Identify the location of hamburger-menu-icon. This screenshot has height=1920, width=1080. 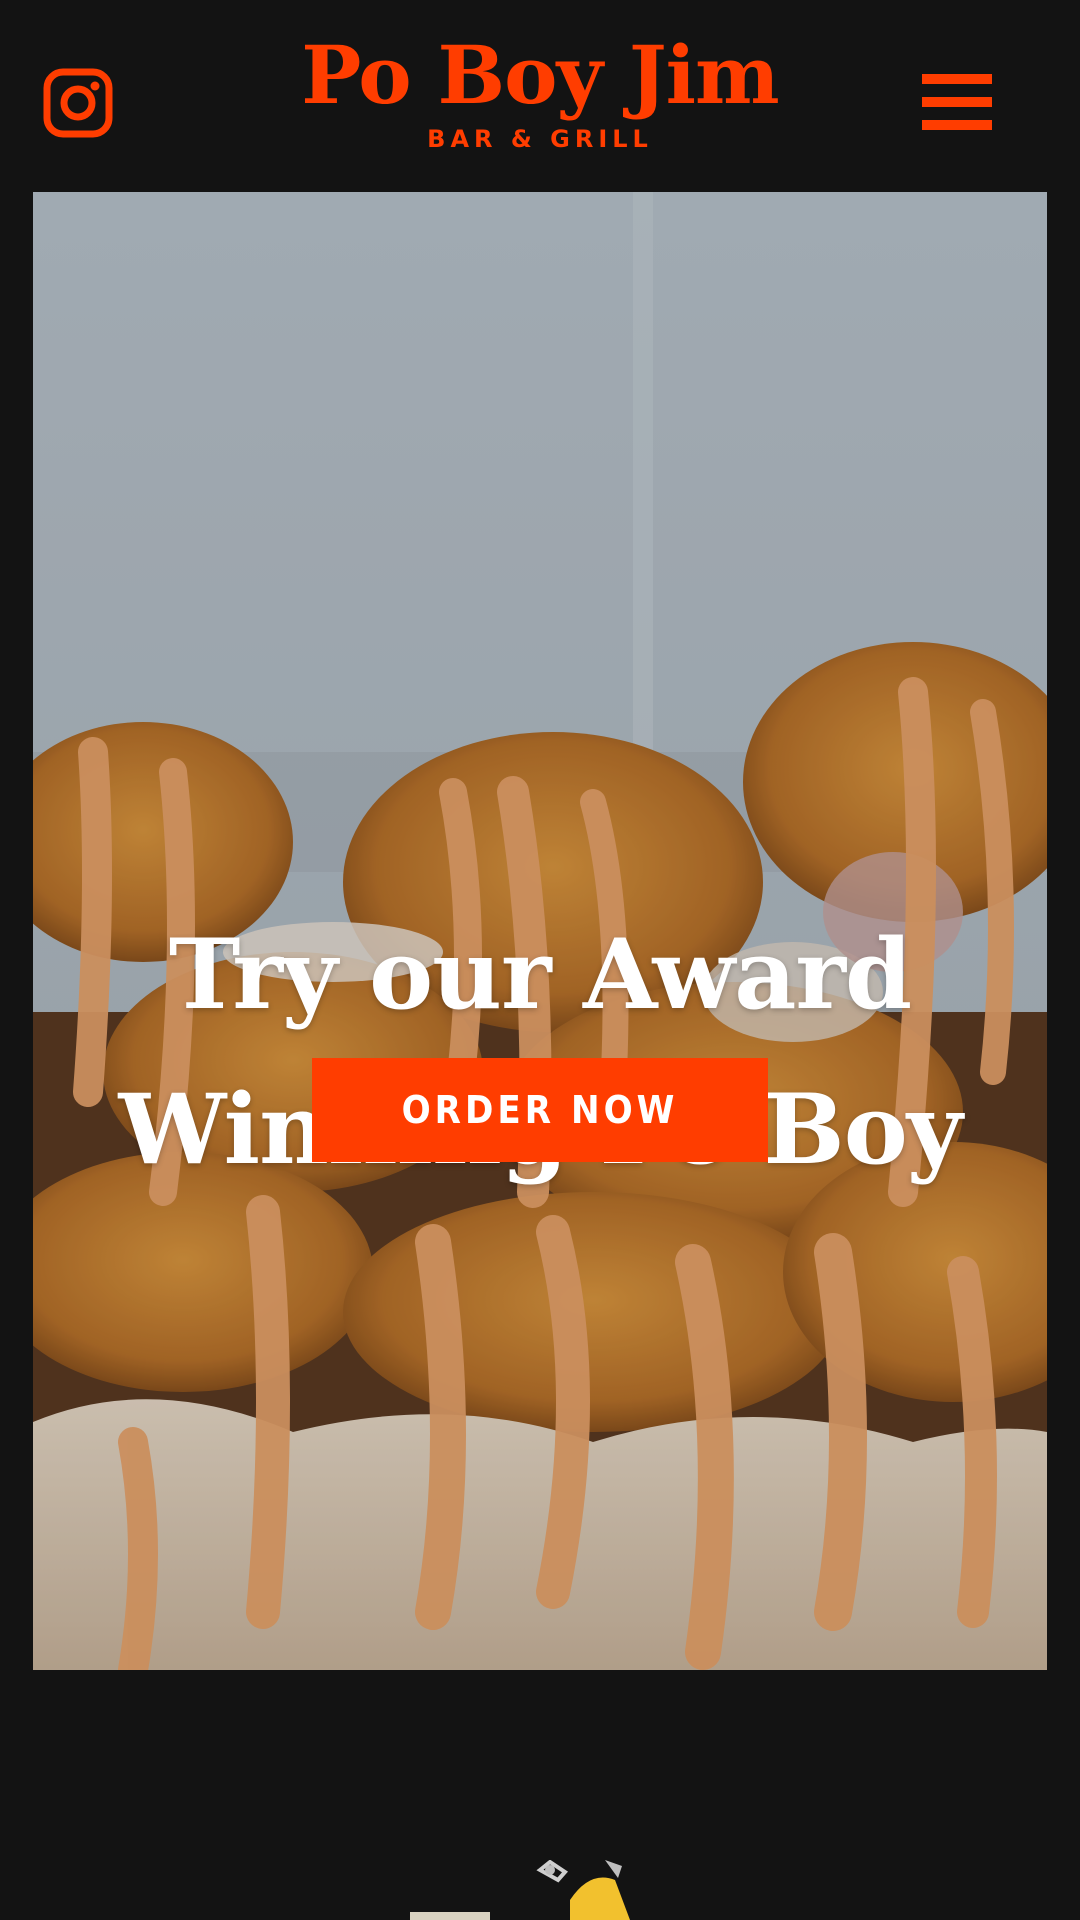
(957, 102).